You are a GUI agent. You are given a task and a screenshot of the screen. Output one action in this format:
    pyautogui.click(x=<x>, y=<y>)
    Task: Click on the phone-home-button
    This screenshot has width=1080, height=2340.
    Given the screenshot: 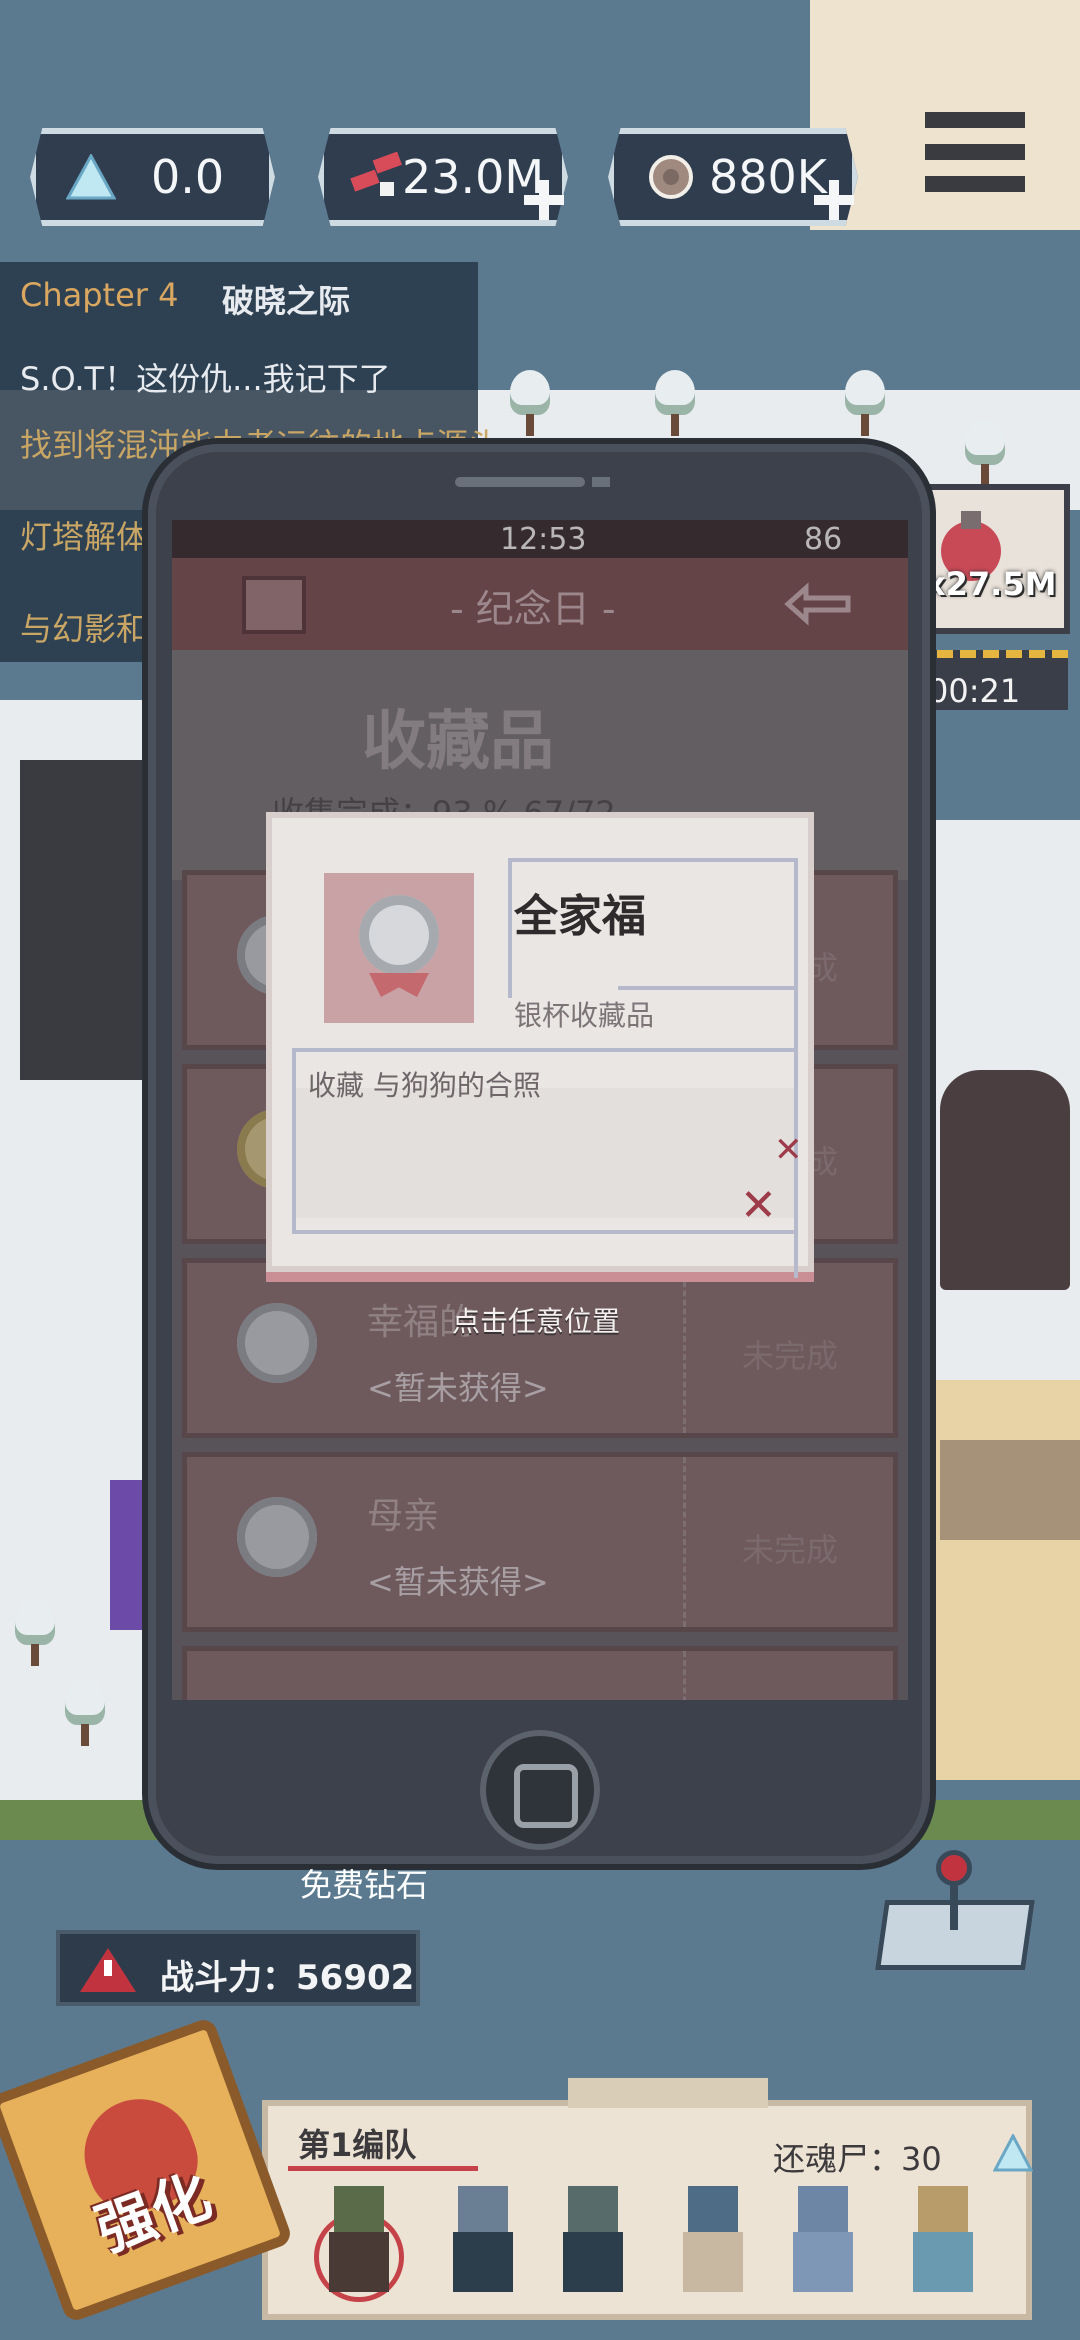 What is the action you would take?
    pyautogui.click(x=540, y=1790)
    